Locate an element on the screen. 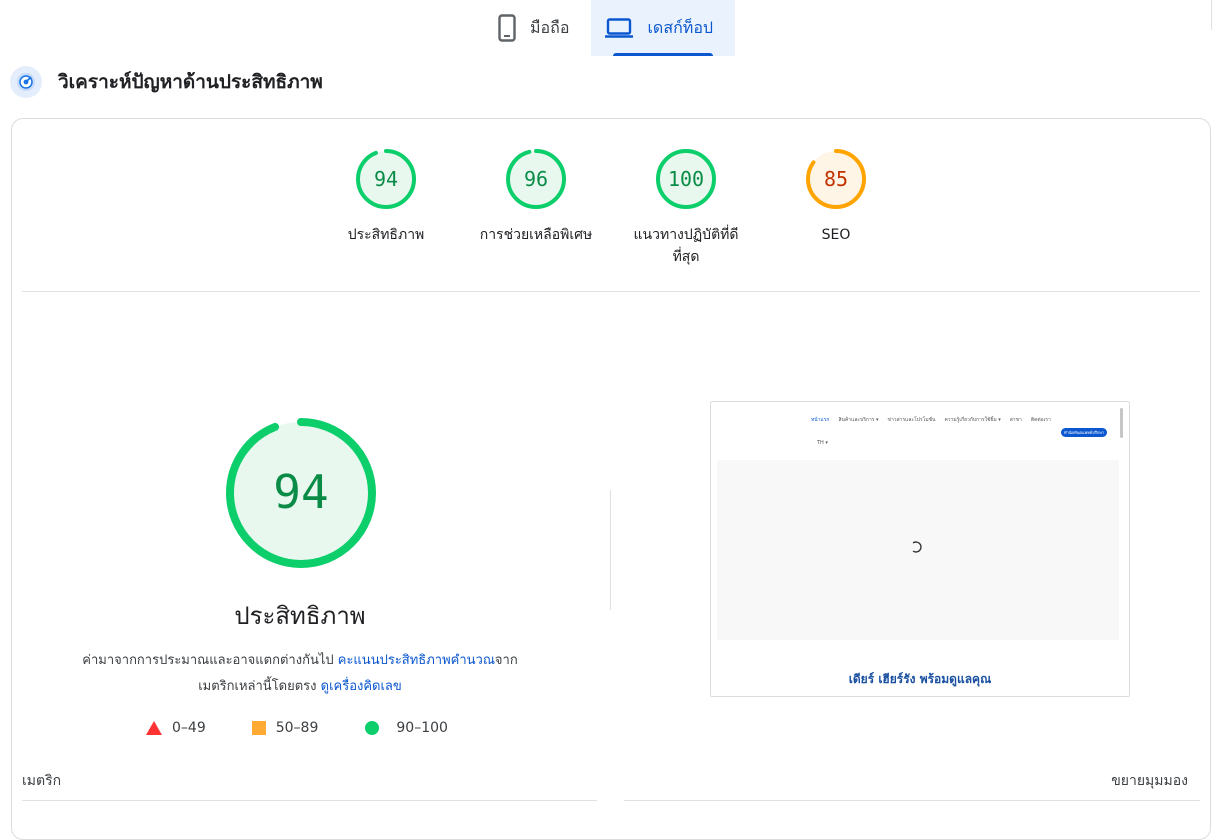 This screenshot has height=840, width=1224. tab-mobile-label: มือถือ is located at coordinates (550, 27).